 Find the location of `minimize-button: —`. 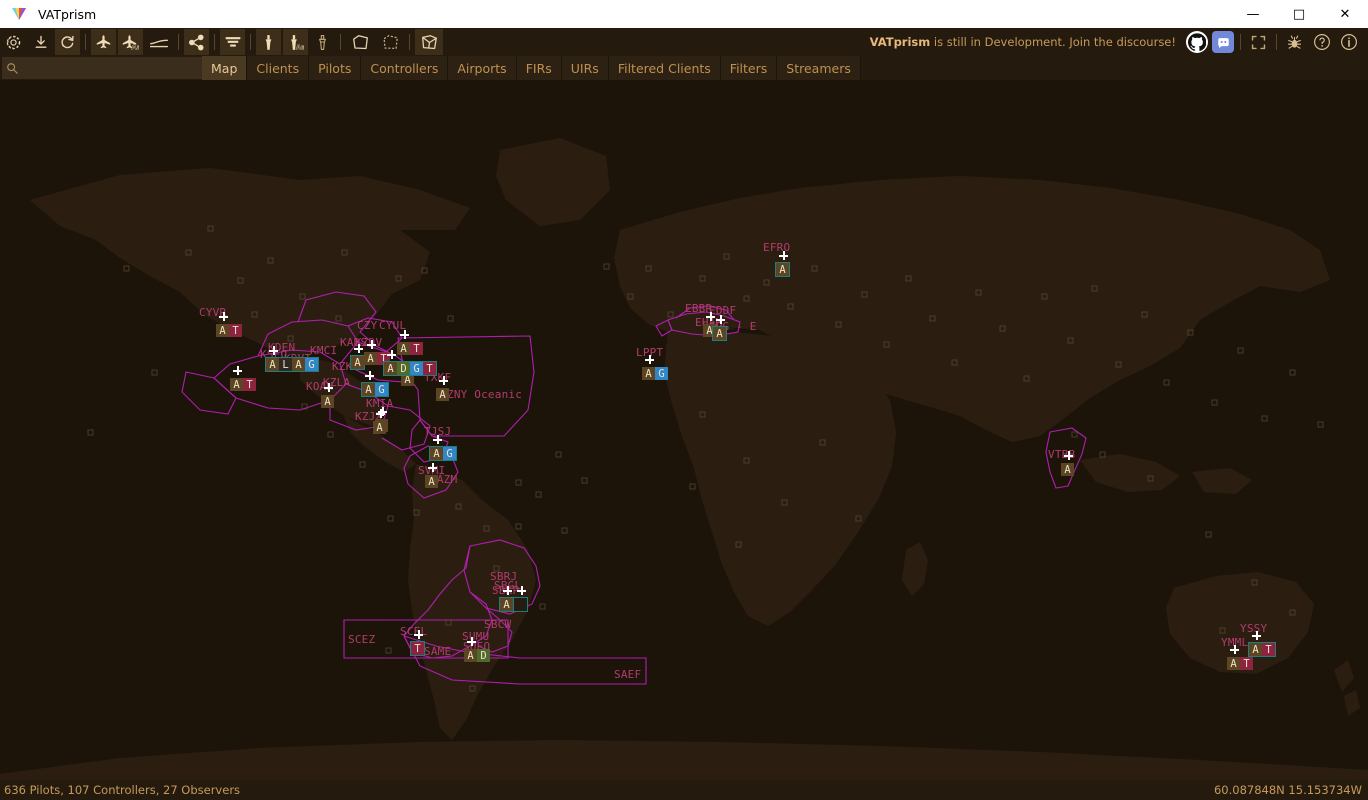

minimize-button: — is located at coordinates (1253, 14).